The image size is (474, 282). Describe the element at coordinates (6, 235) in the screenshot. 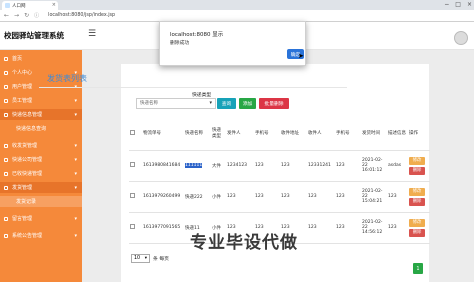

I see `notice-icon` at that location.